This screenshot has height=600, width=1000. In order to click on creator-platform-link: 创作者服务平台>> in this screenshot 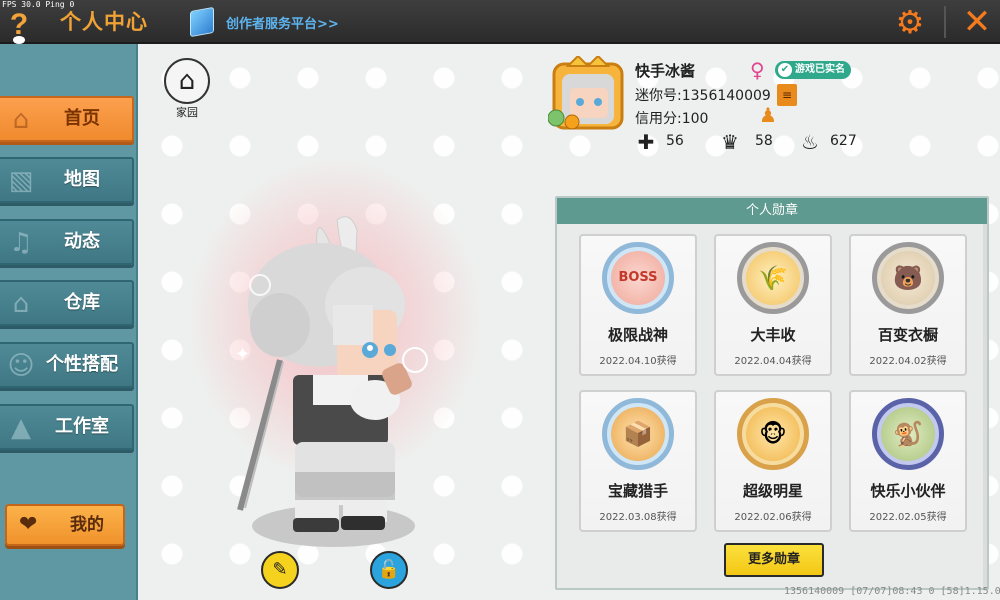, I will do `click(282, 22)`.